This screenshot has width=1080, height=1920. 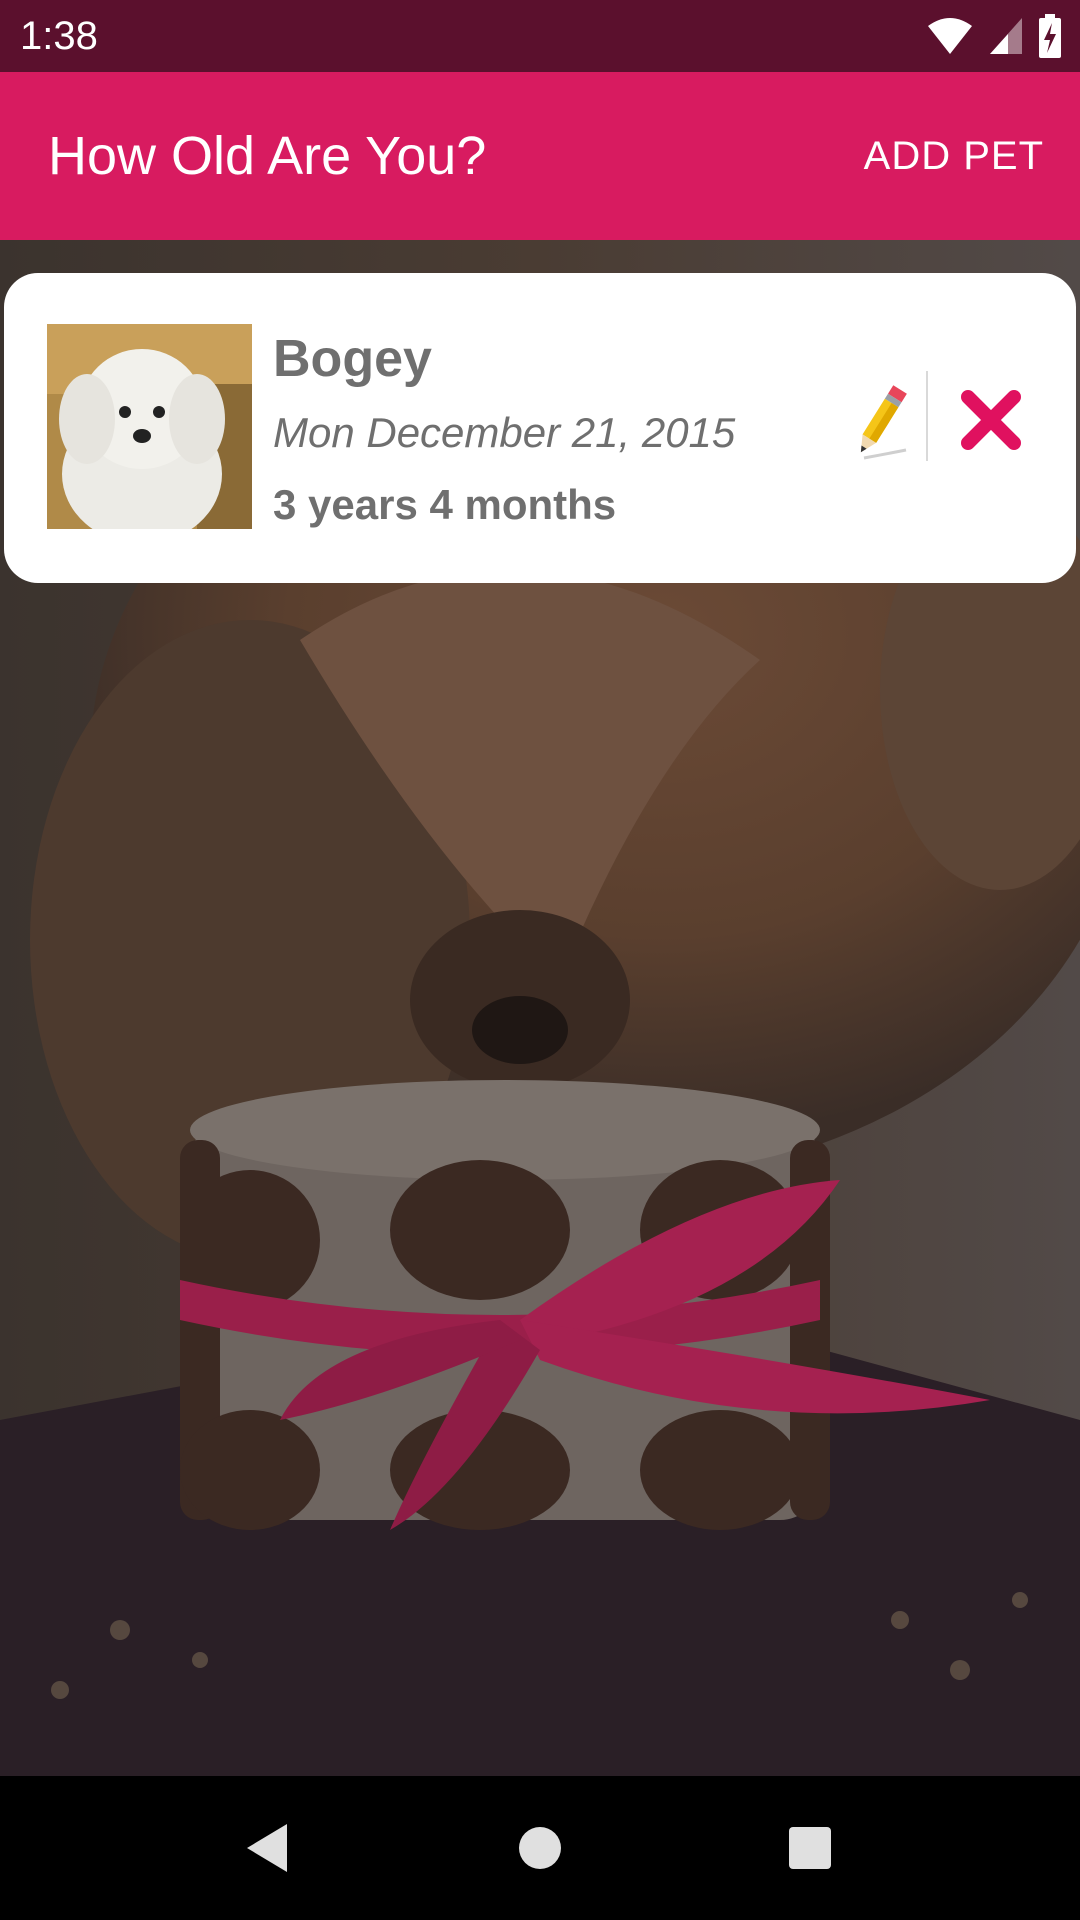 I want to click on pet-photo, so click(x=149, y=426).